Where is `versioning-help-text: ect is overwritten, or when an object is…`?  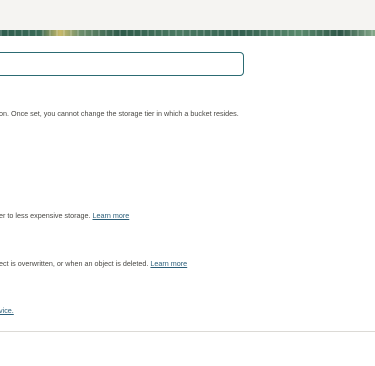 versioning-help-text: ect is overwritten, or when an object is… is located at coordinates (74, 263).